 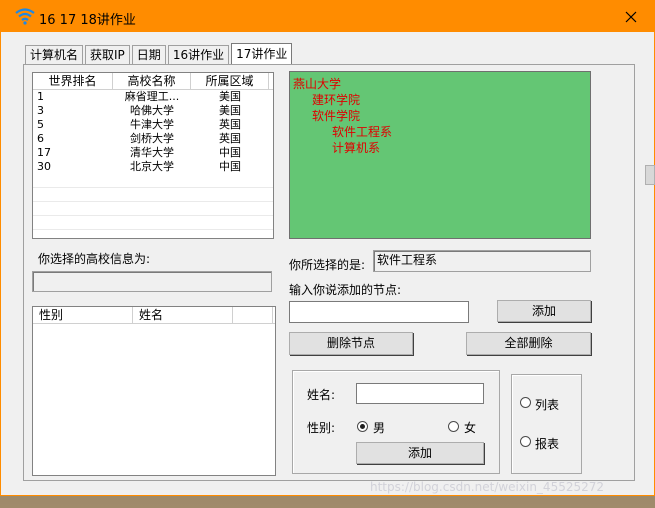 I want to click on column-region: 所属区域, so click(x=230, y=81).